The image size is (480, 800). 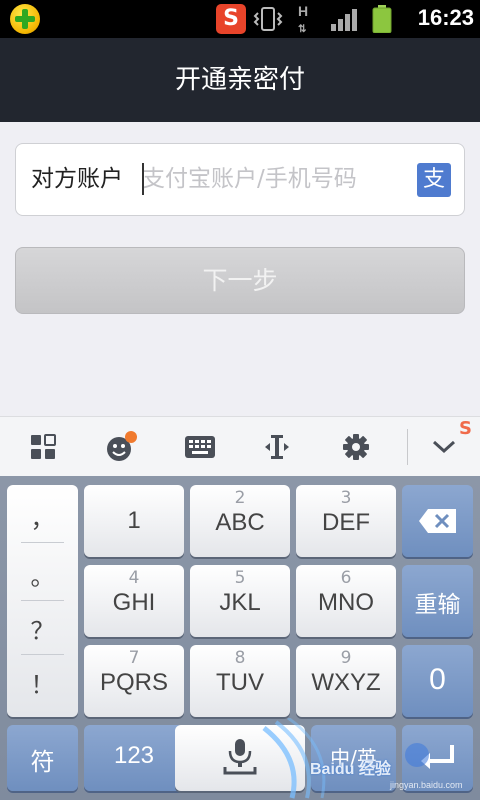 What do you see at coordinates (437, 757) in the screenshot?
I see `enter-icon` at bounding box center [437, 757].